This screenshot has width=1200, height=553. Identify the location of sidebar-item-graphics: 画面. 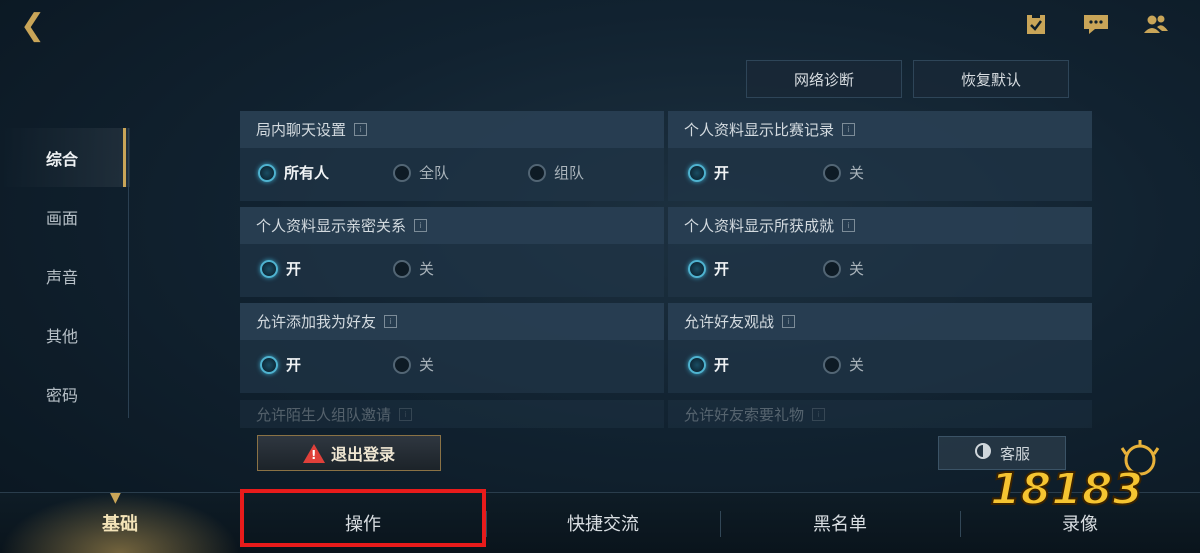
(65, 216).